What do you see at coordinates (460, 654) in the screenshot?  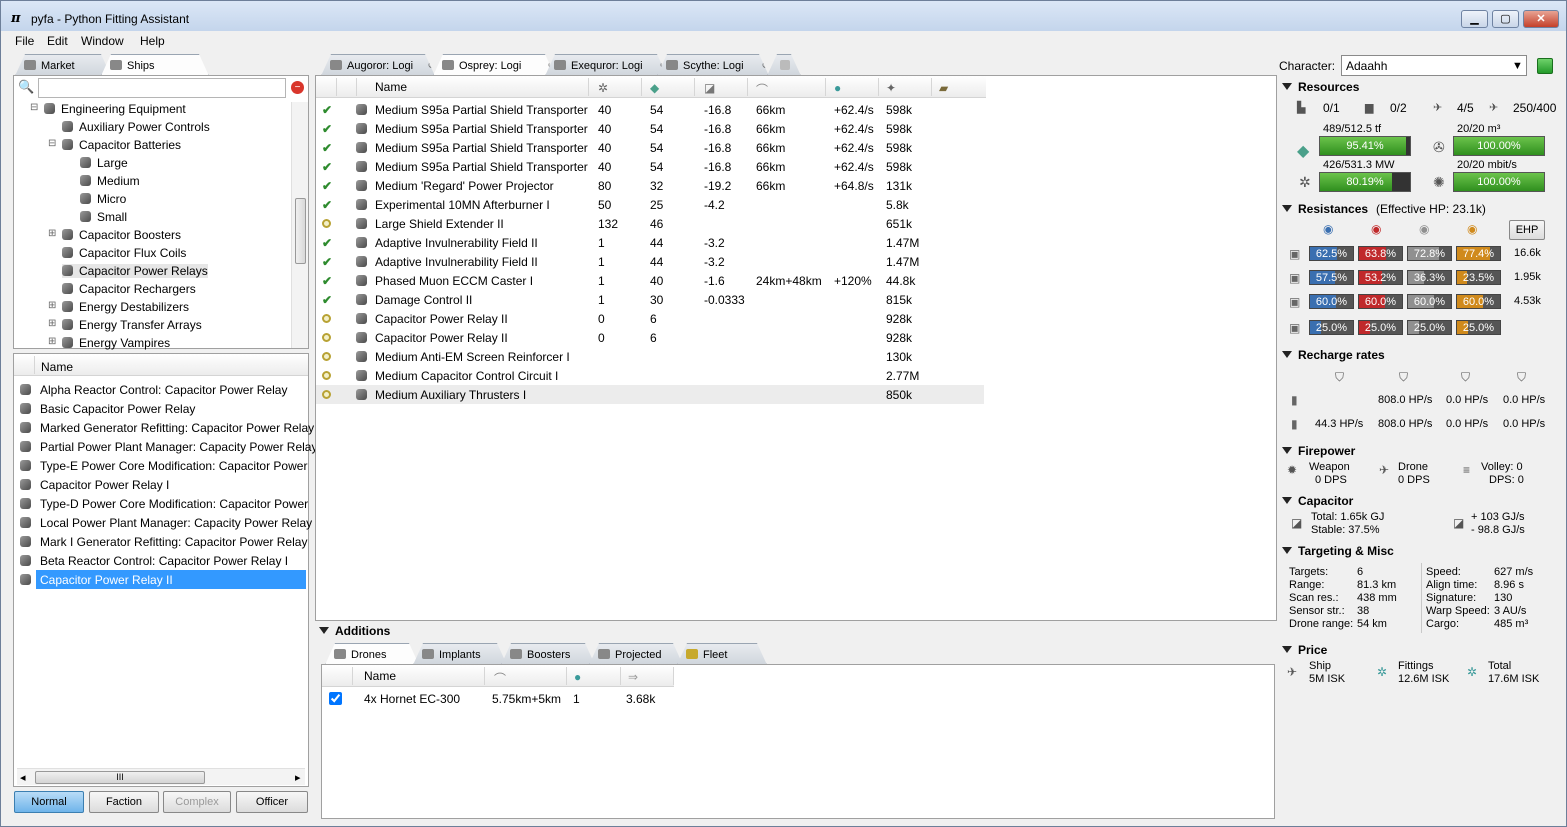 I see `tab-implants: Implants` at bounding box center [460, 654].